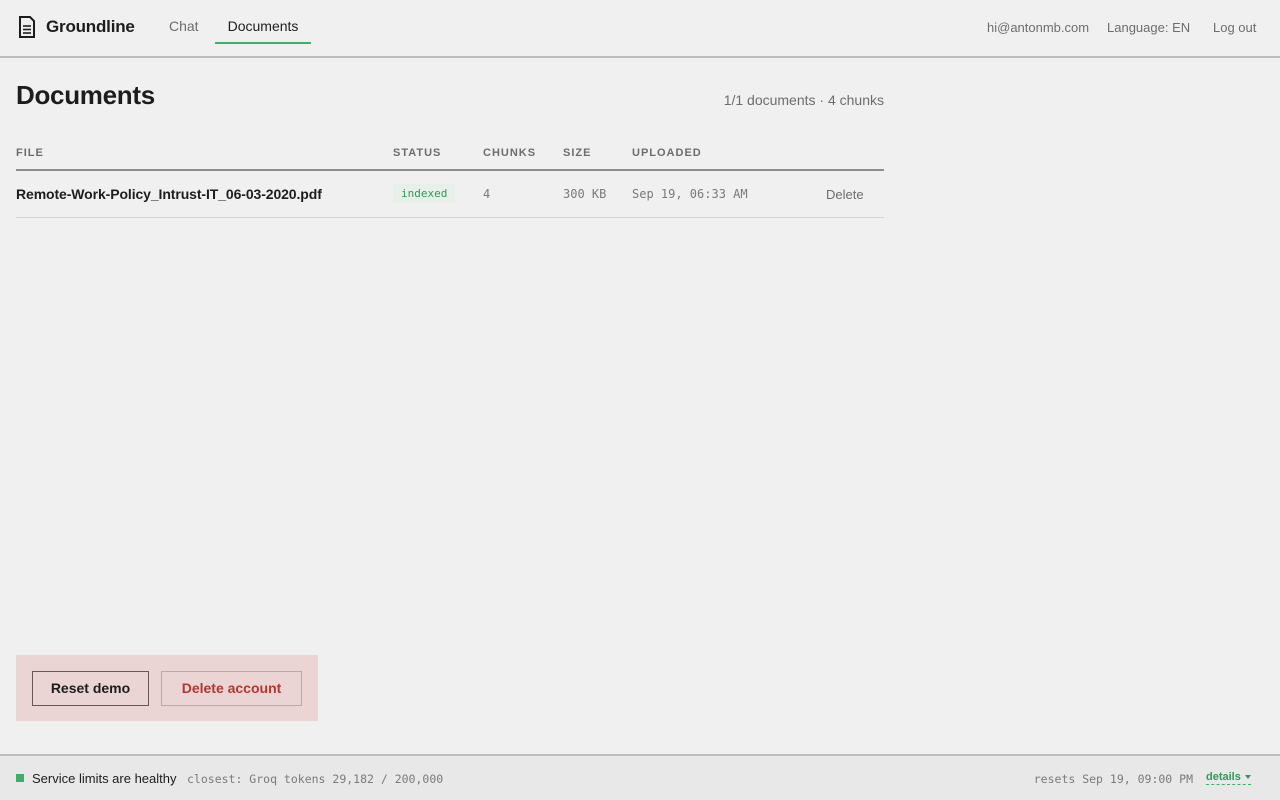 The height and width of the screenshot is (800, 1280). I want to click on brand: Groundline, so click(76, 27).